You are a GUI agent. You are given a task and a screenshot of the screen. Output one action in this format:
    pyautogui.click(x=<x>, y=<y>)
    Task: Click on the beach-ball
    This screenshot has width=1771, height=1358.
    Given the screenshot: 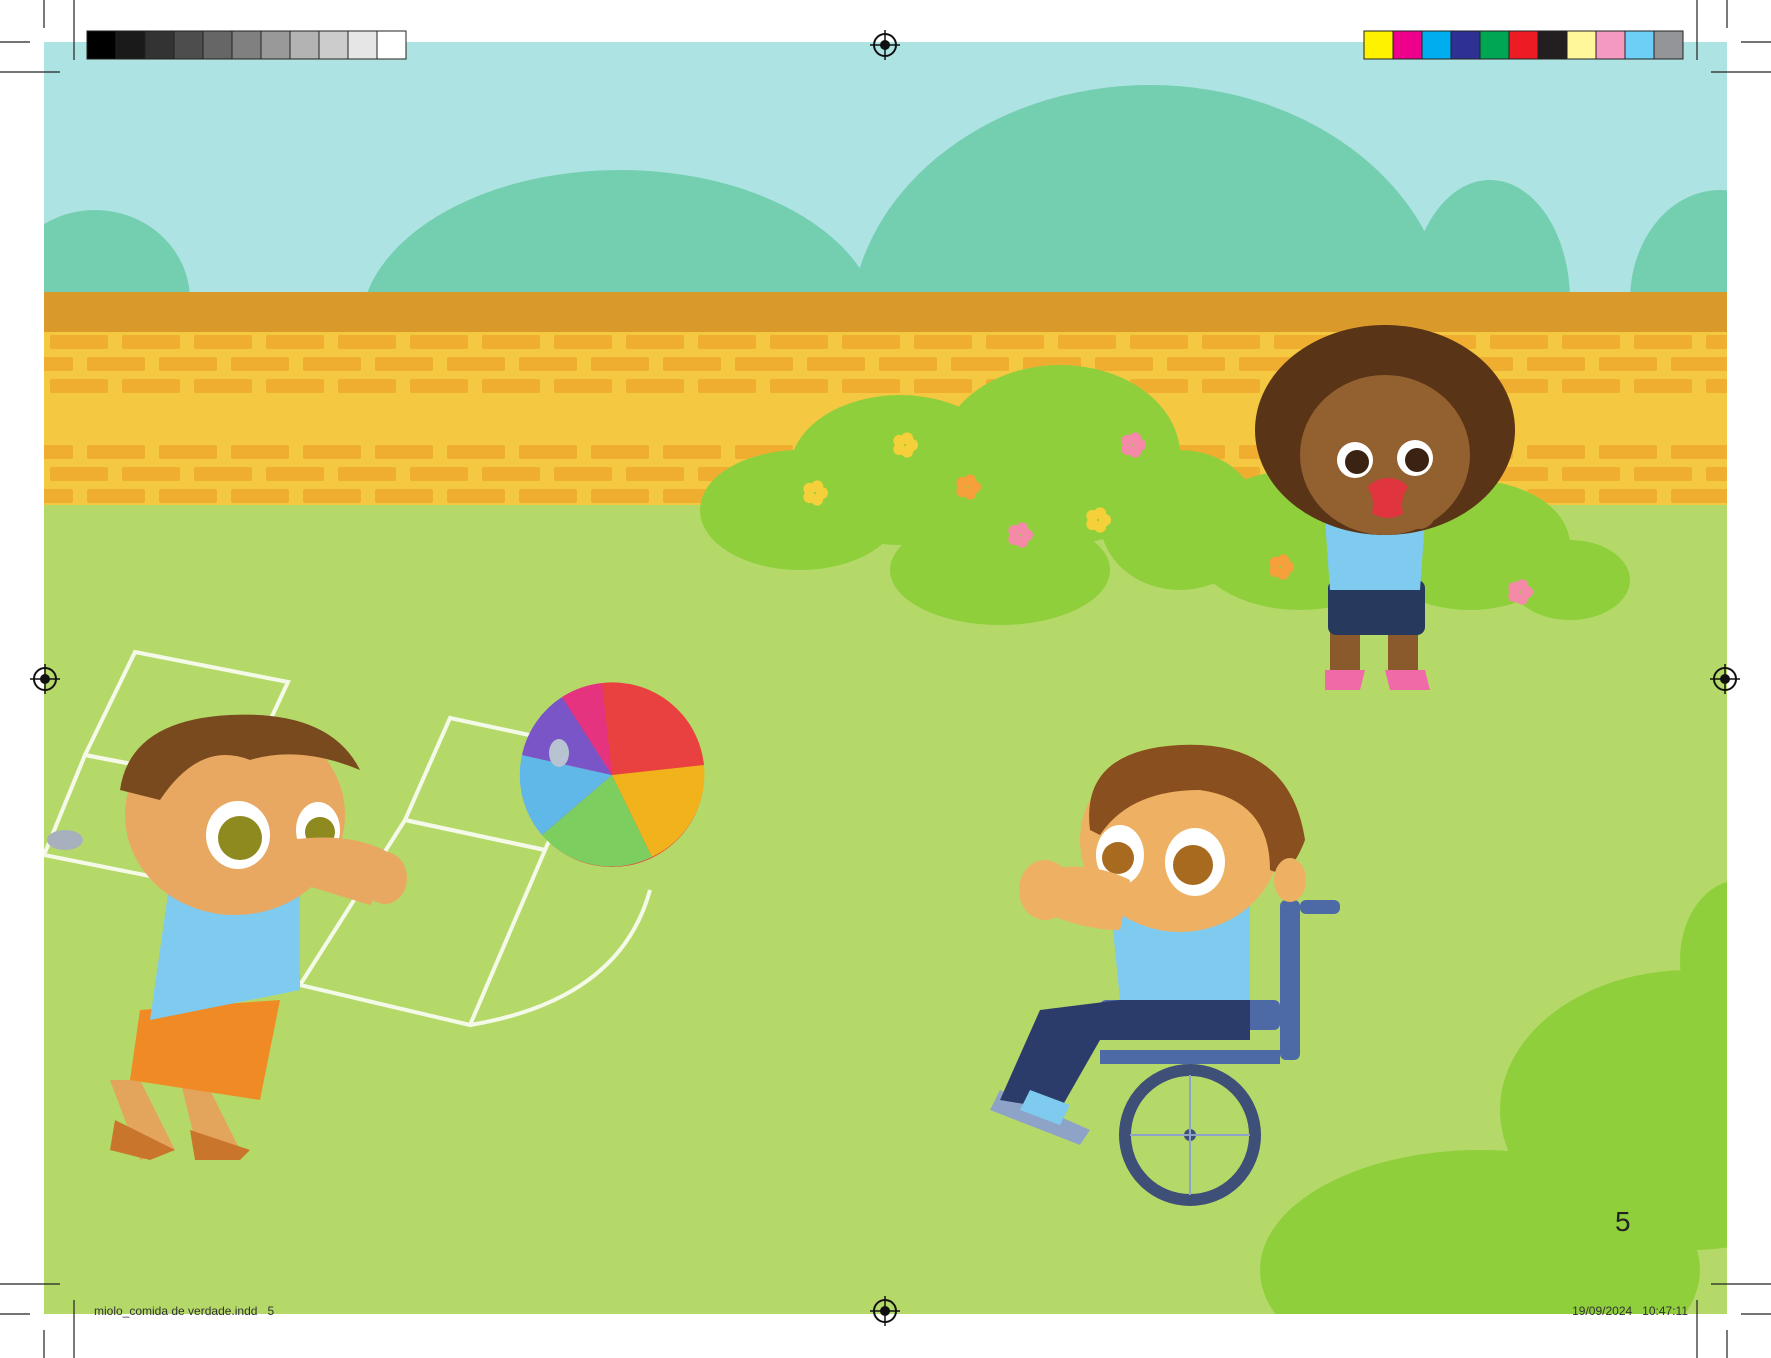 What is the action you would take?
    pyautogui.click(x=612, y=774)
    